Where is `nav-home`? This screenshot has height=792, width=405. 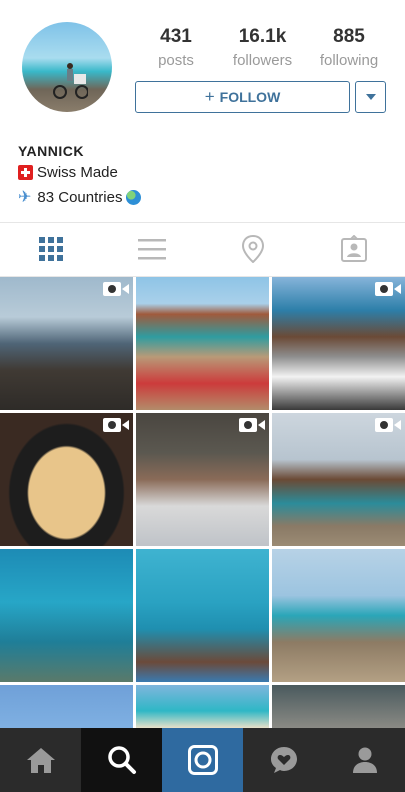
nav-home is located at coordinates (40, 760).